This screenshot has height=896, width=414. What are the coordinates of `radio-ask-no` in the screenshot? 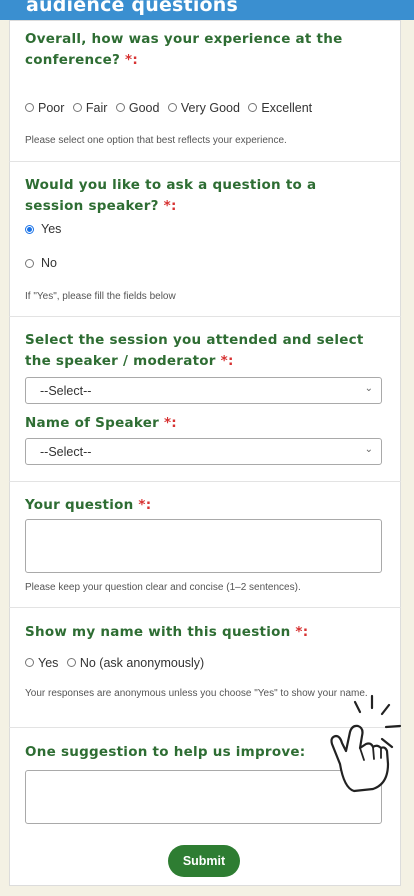 It's located at (29, 263).